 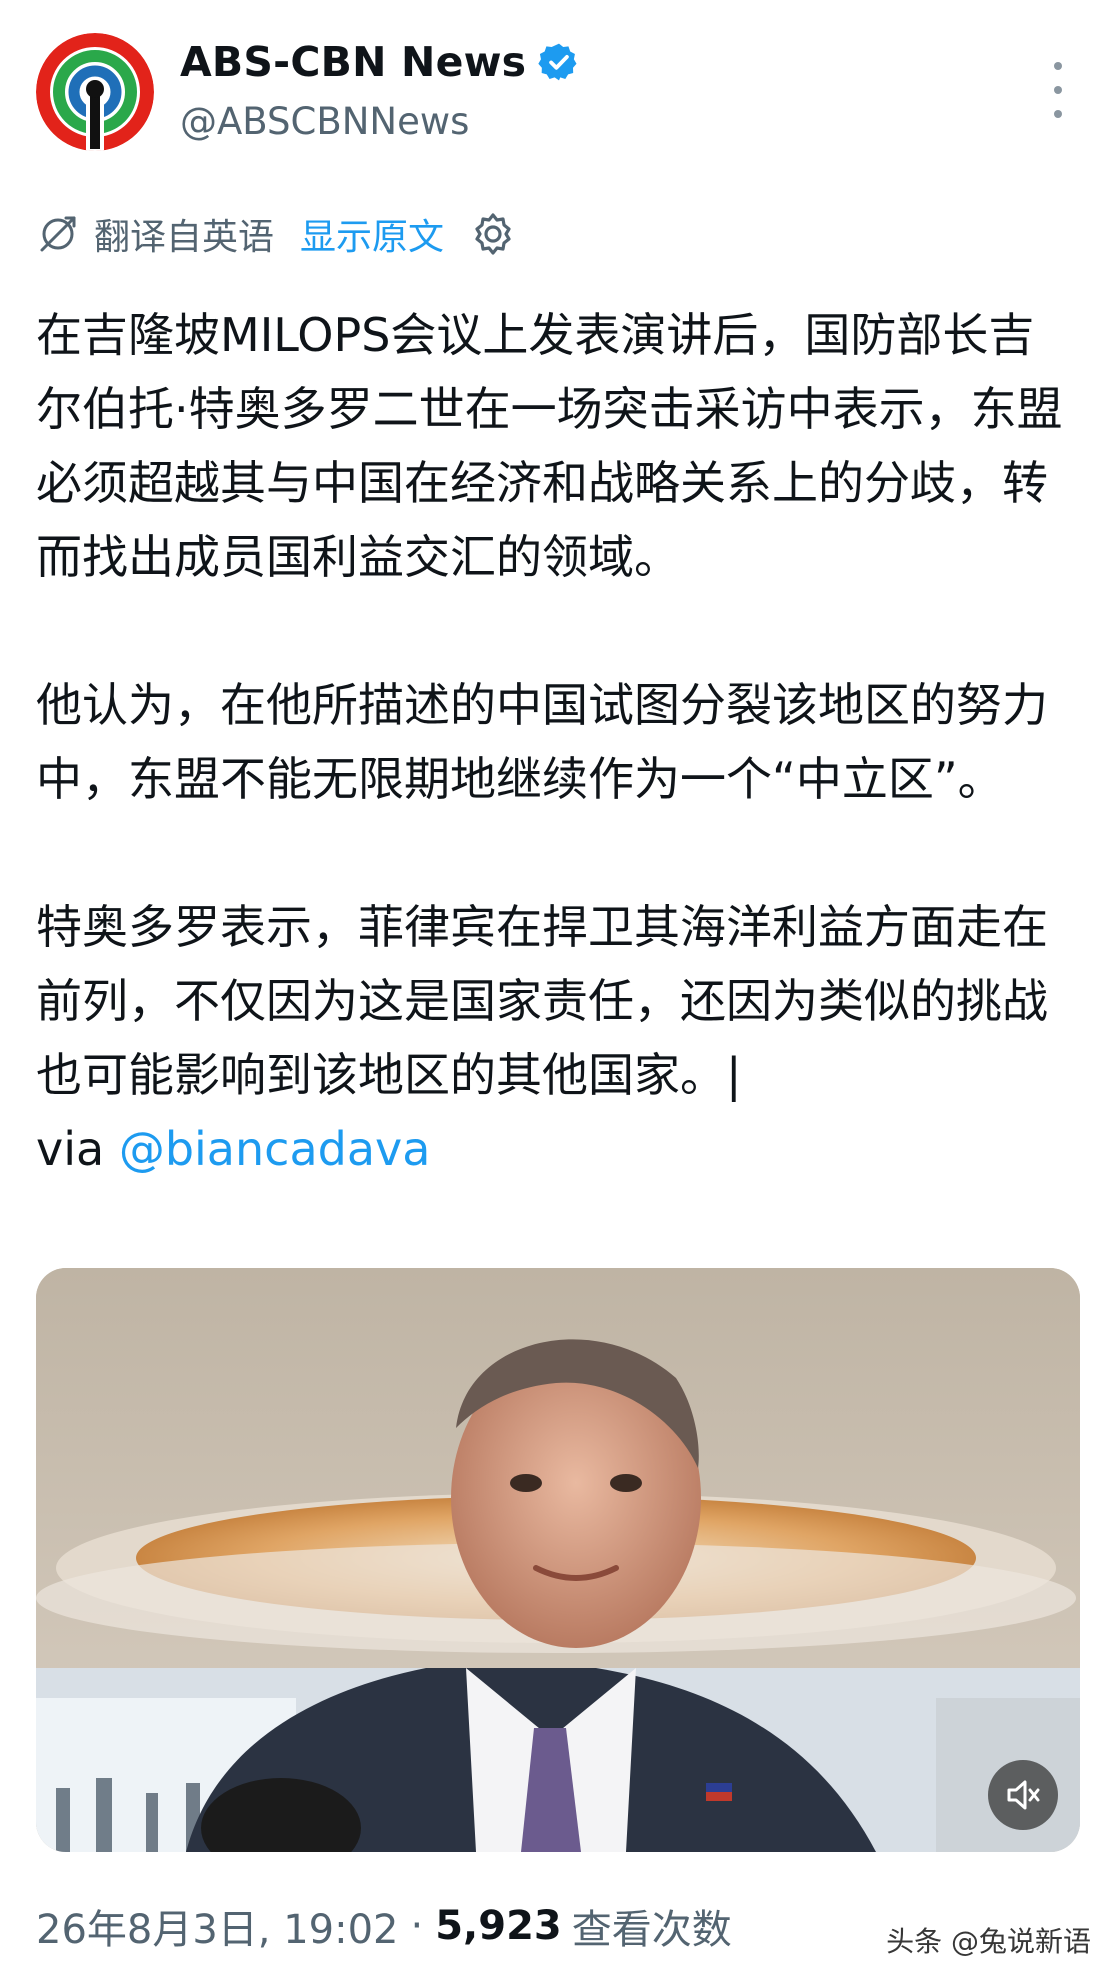 What do you see at coordinates (493, 234) in the screenshot?
I see `gear-icon` at bounding box center [493, 234].